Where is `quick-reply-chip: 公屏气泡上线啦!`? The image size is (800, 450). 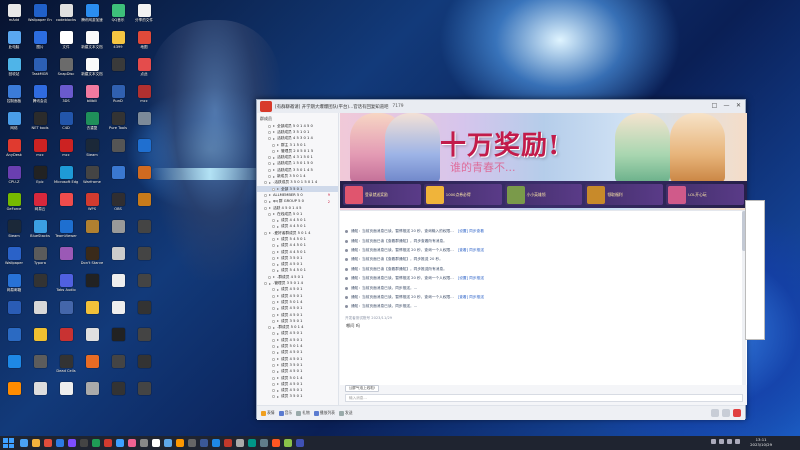 quick-reply-chip: 公屏气泡上线啦! is located at coordinates (362, 388).